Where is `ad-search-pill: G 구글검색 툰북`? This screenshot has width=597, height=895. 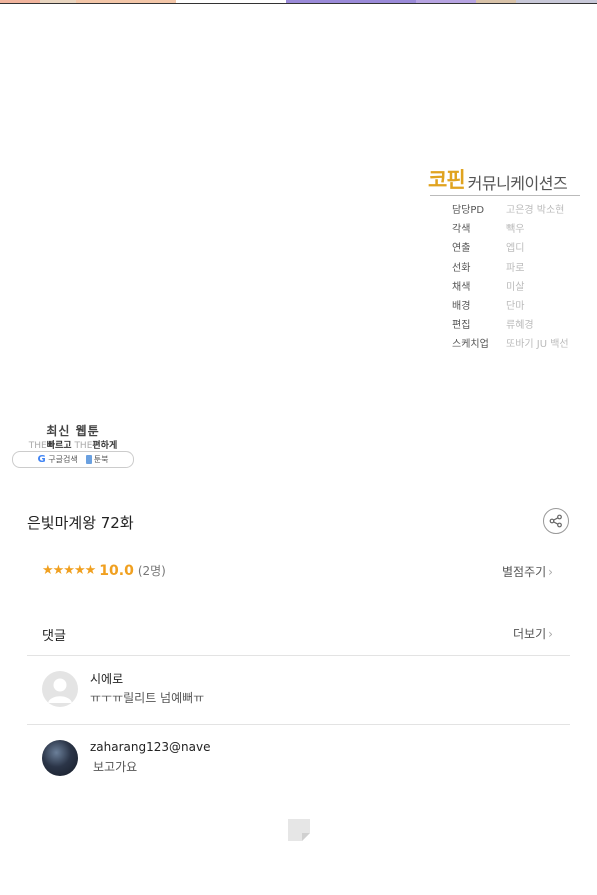
ad-search-pill: G 구글검색 툰북 is located at coordinates (73, 459).